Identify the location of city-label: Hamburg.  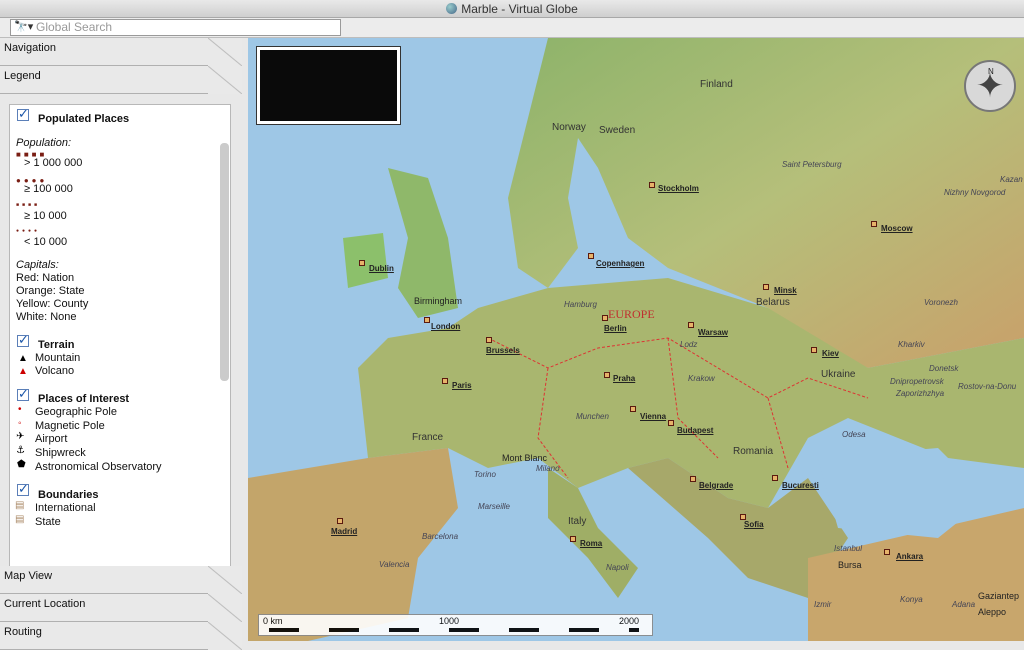
(580, 304).